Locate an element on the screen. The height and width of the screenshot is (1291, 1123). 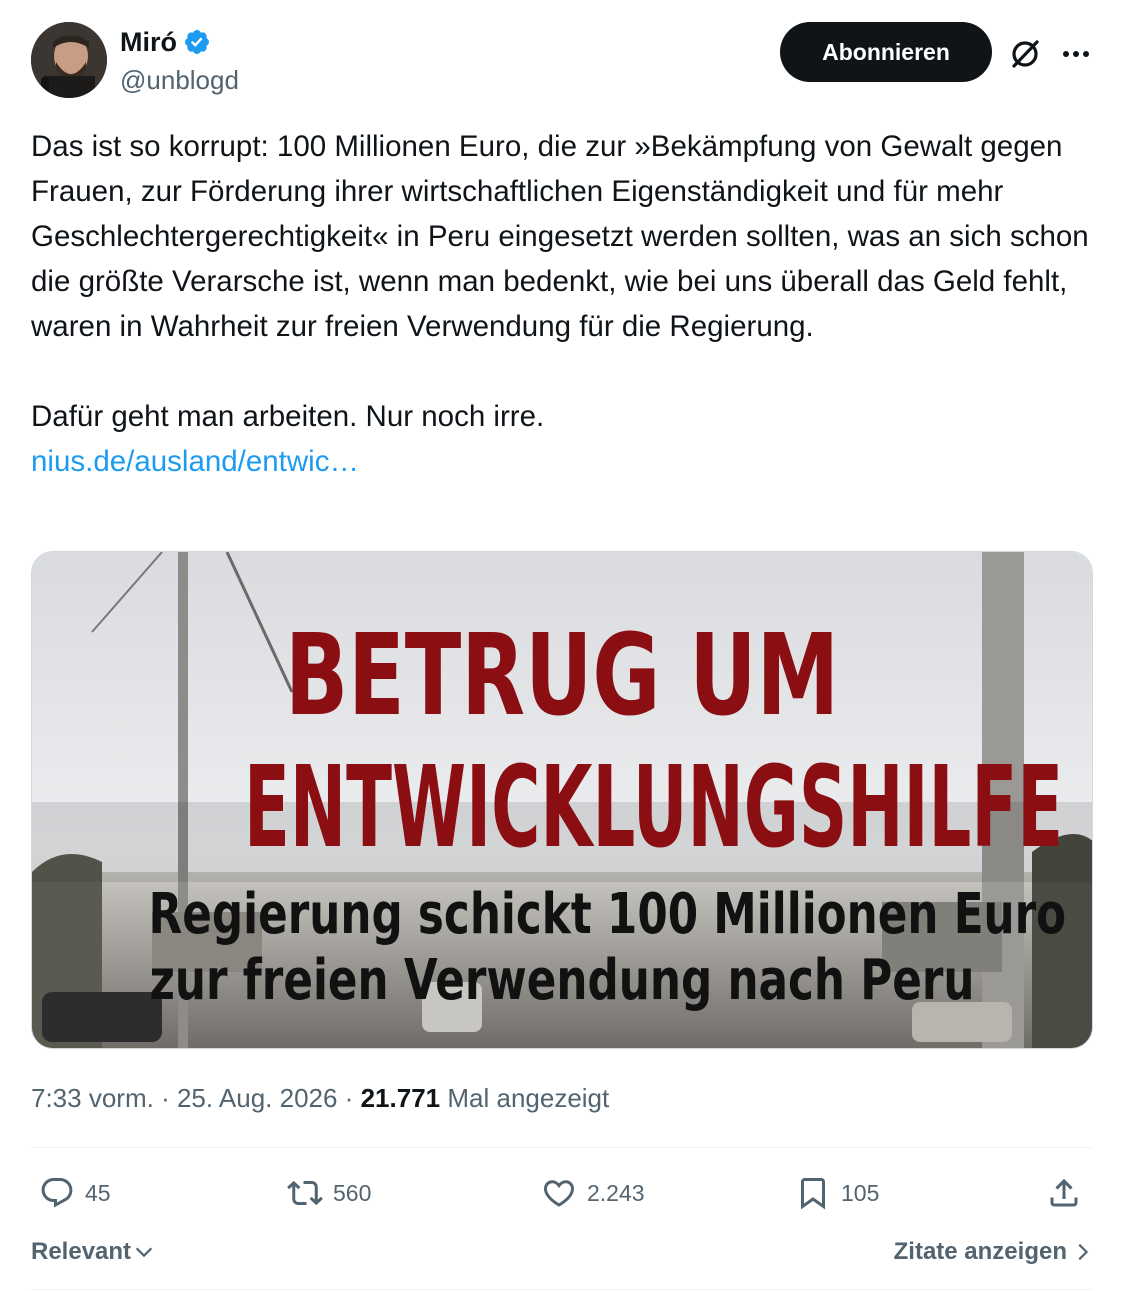
action-bar: 45 560 2.243 105 is located at coordinates (562, 1193).